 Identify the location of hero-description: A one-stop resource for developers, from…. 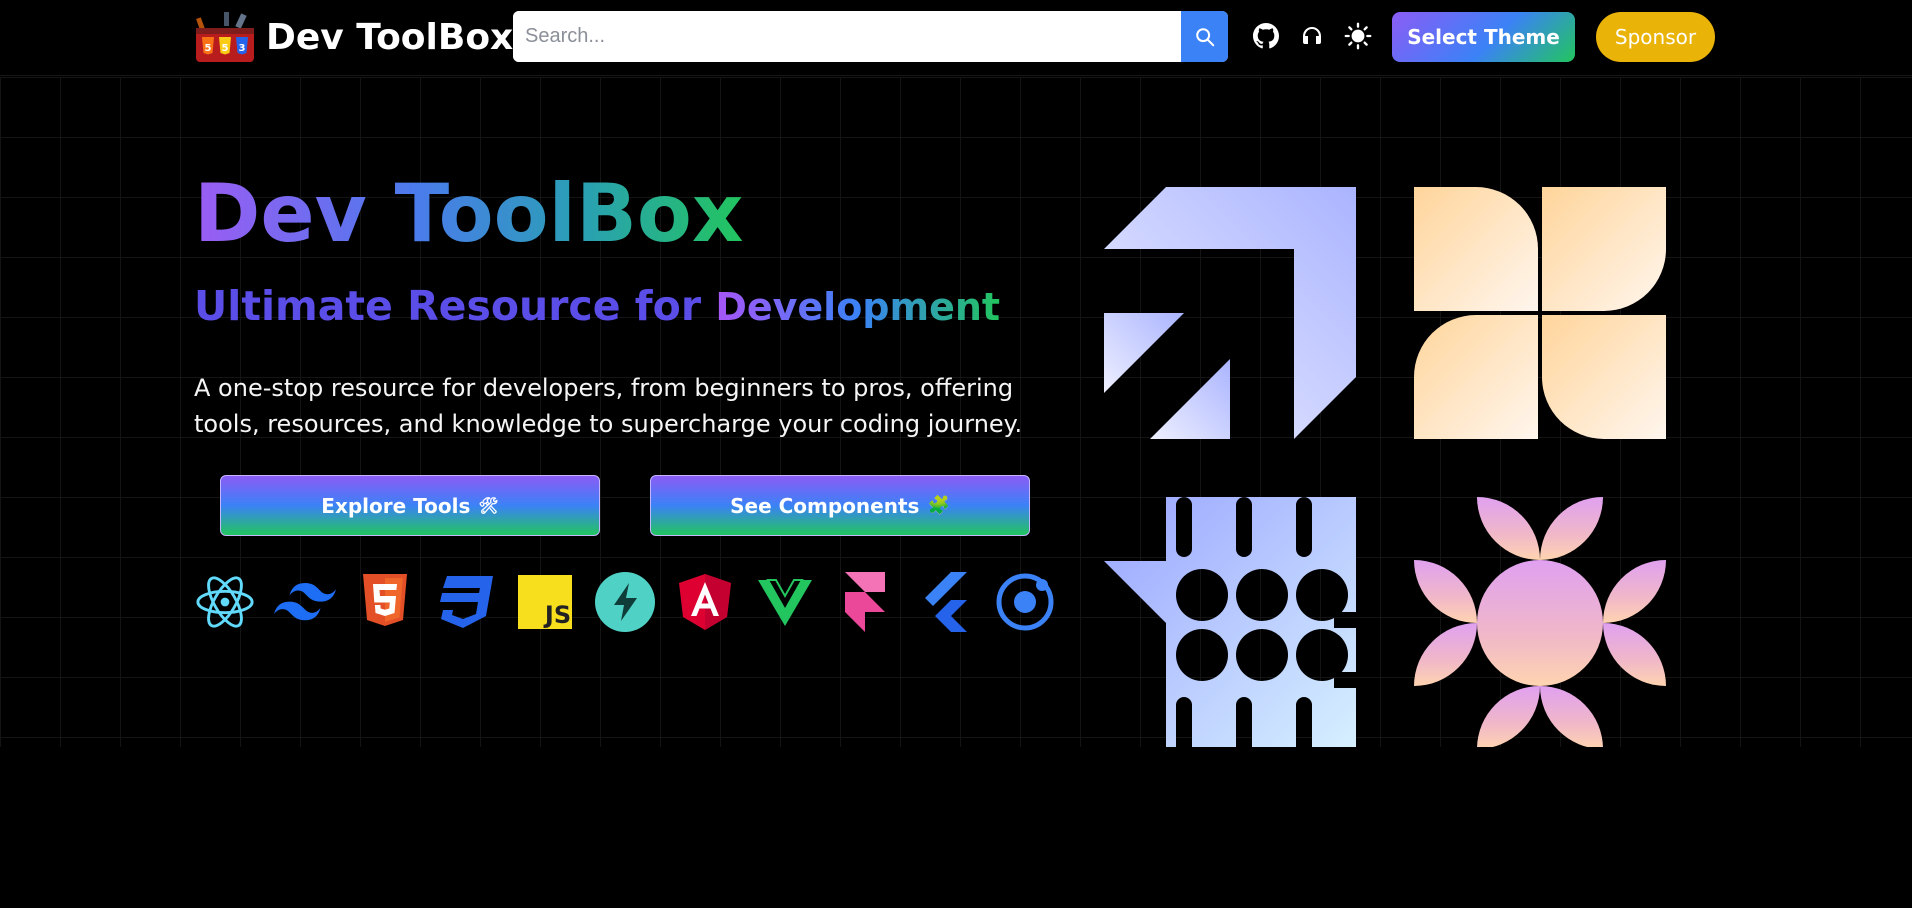
(608, 406).